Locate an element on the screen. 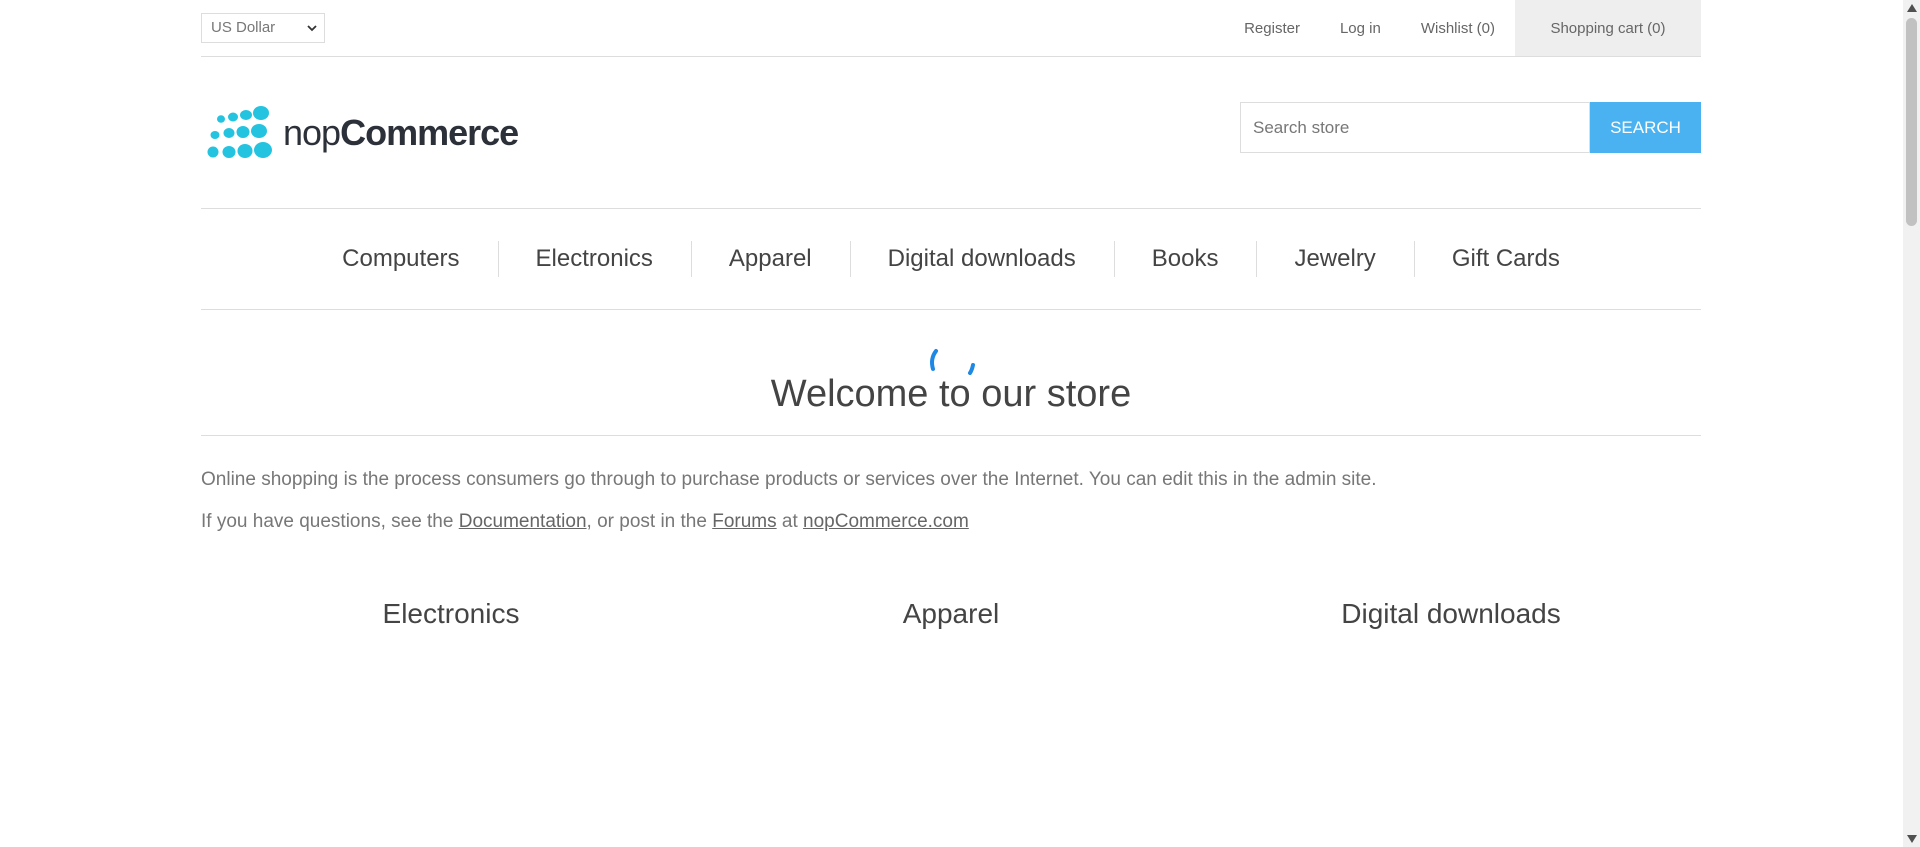 This screenshot has width=1920, height=847. nopcommerce-site-link: nopCommerce.com is located at coordinates (886, 521).